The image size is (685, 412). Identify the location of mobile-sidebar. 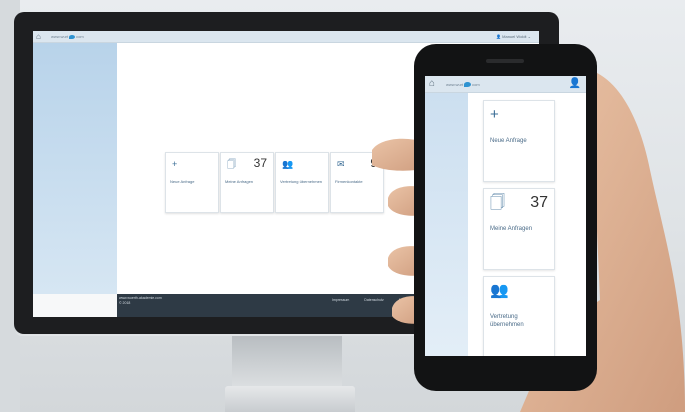
(446, 224).